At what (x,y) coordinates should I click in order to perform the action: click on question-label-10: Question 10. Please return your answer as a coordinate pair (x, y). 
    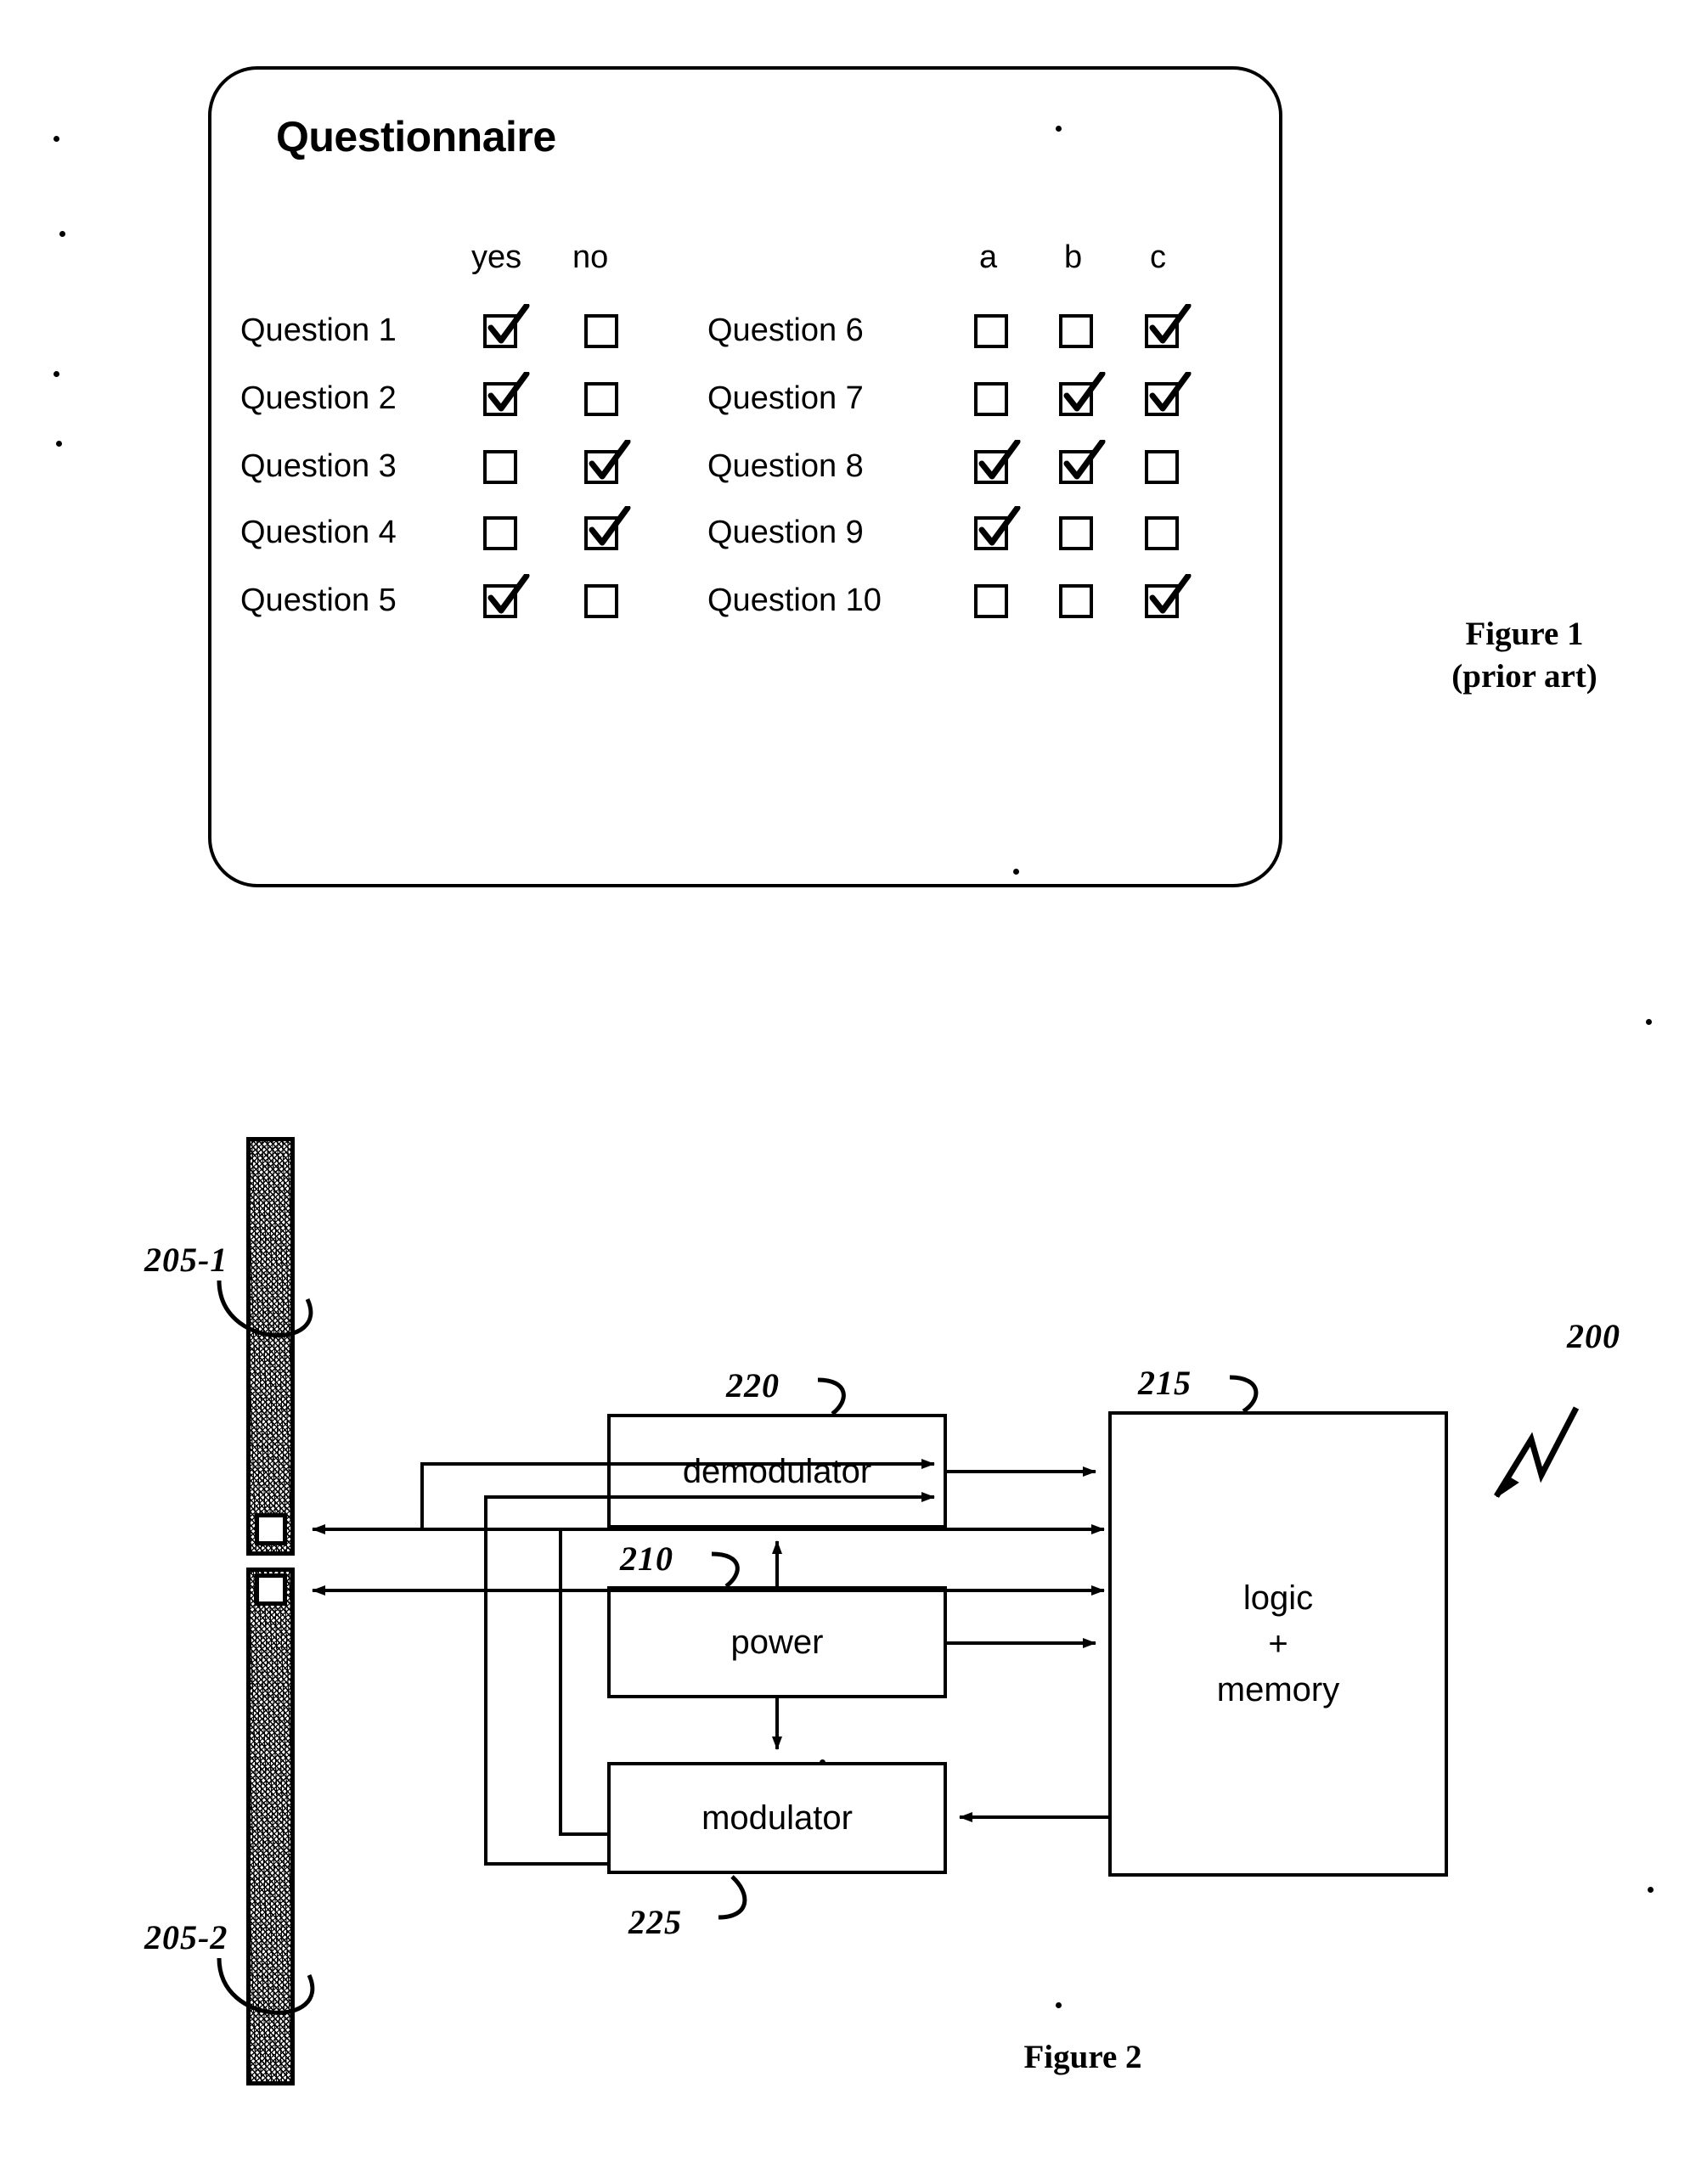
    Looking at the image, I should click on (794, 600).